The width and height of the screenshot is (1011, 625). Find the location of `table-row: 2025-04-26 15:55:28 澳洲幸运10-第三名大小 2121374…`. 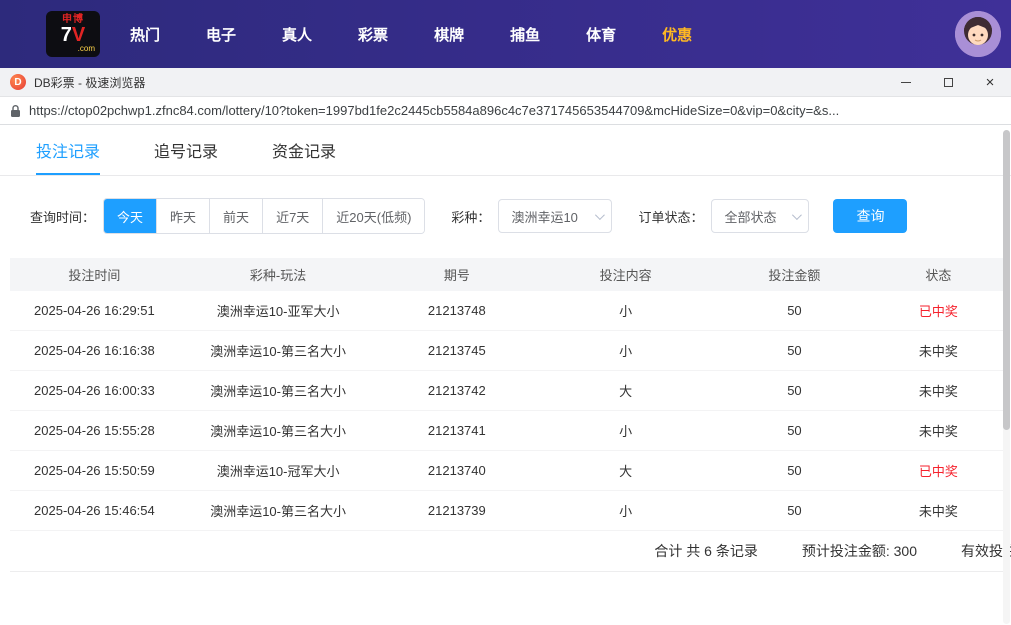

table-row: 2025-04-26 15:55:28 澳洲幸运10-第三名大小 2121374… is located at coordinates (506, 431).